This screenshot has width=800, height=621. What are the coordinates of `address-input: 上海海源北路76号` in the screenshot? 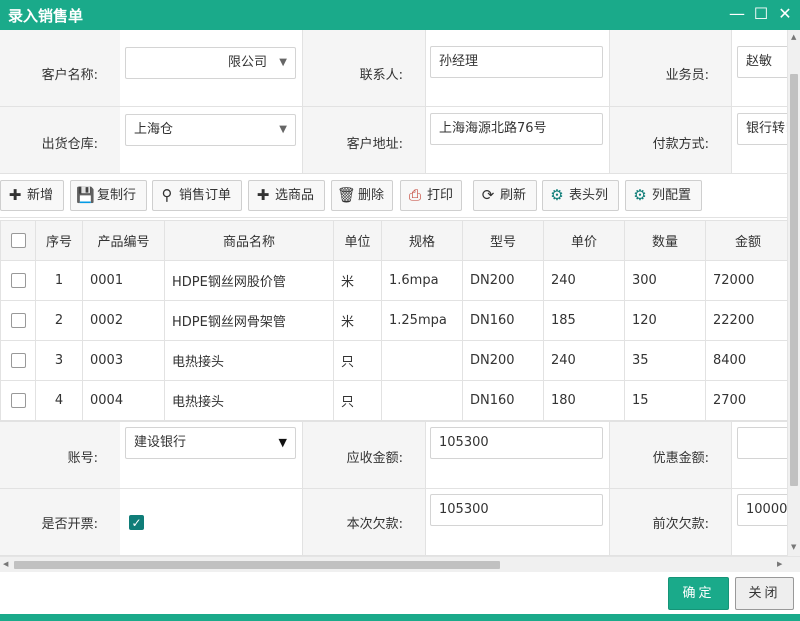 It's located at (516, 129).